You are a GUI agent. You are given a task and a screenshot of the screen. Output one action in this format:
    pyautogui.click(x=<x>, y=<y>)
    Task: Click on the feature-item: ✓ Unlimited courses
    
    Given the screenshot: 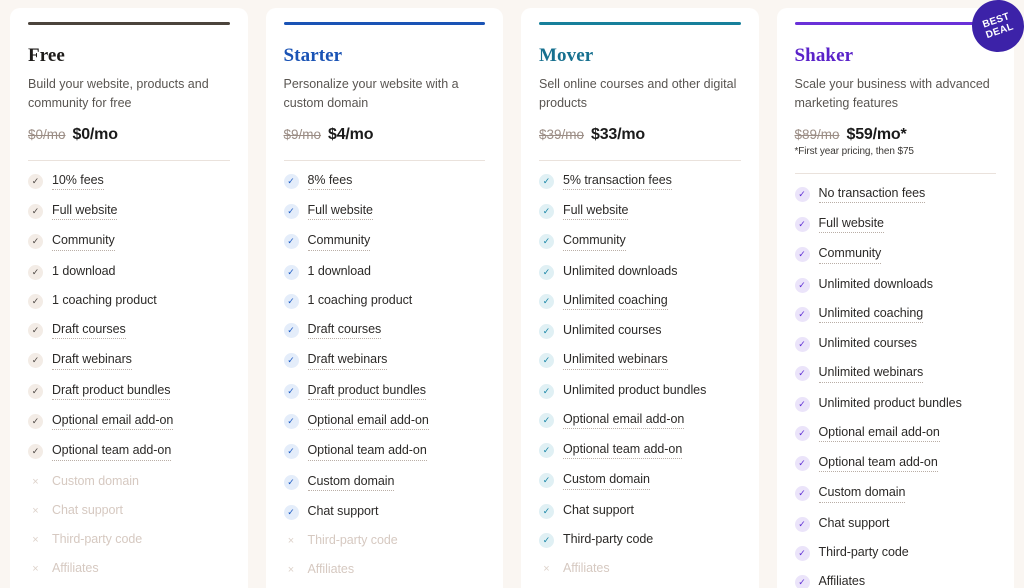 What is the action you would take?
    pyautogui.click(x=640, y=331)
    